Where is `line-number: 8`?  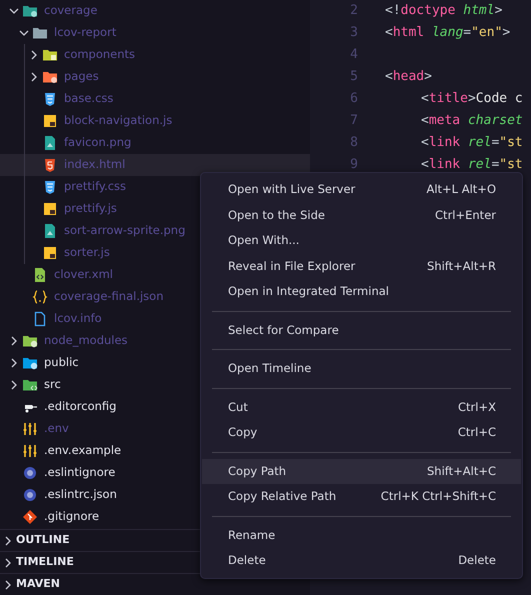 line-number: 8 is located at coordinates (353, 143).